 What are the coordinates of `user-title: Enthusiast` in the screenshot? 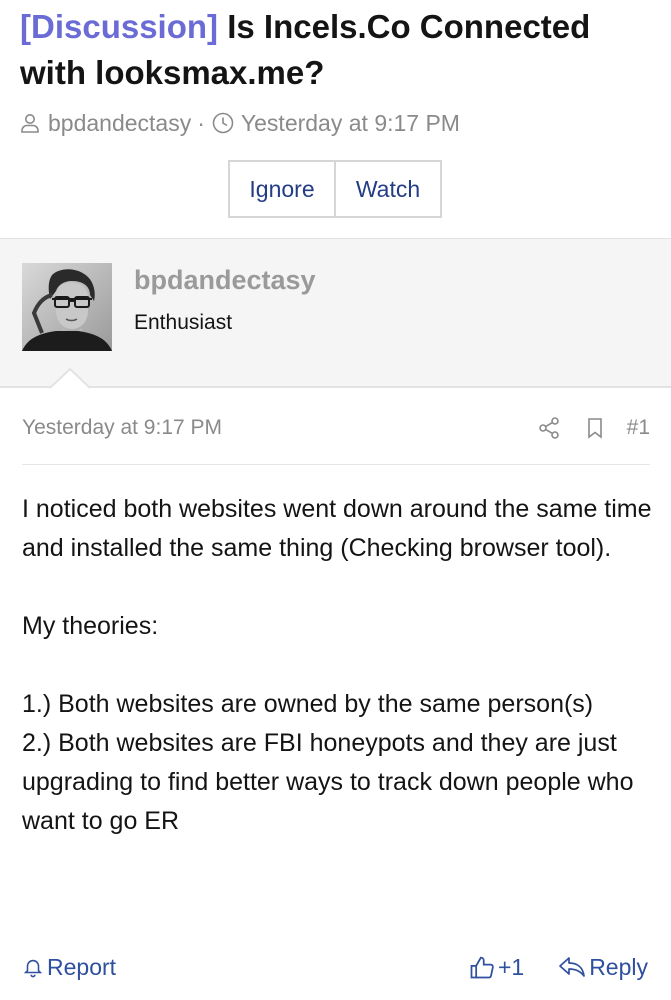 It's located at (183, 322).